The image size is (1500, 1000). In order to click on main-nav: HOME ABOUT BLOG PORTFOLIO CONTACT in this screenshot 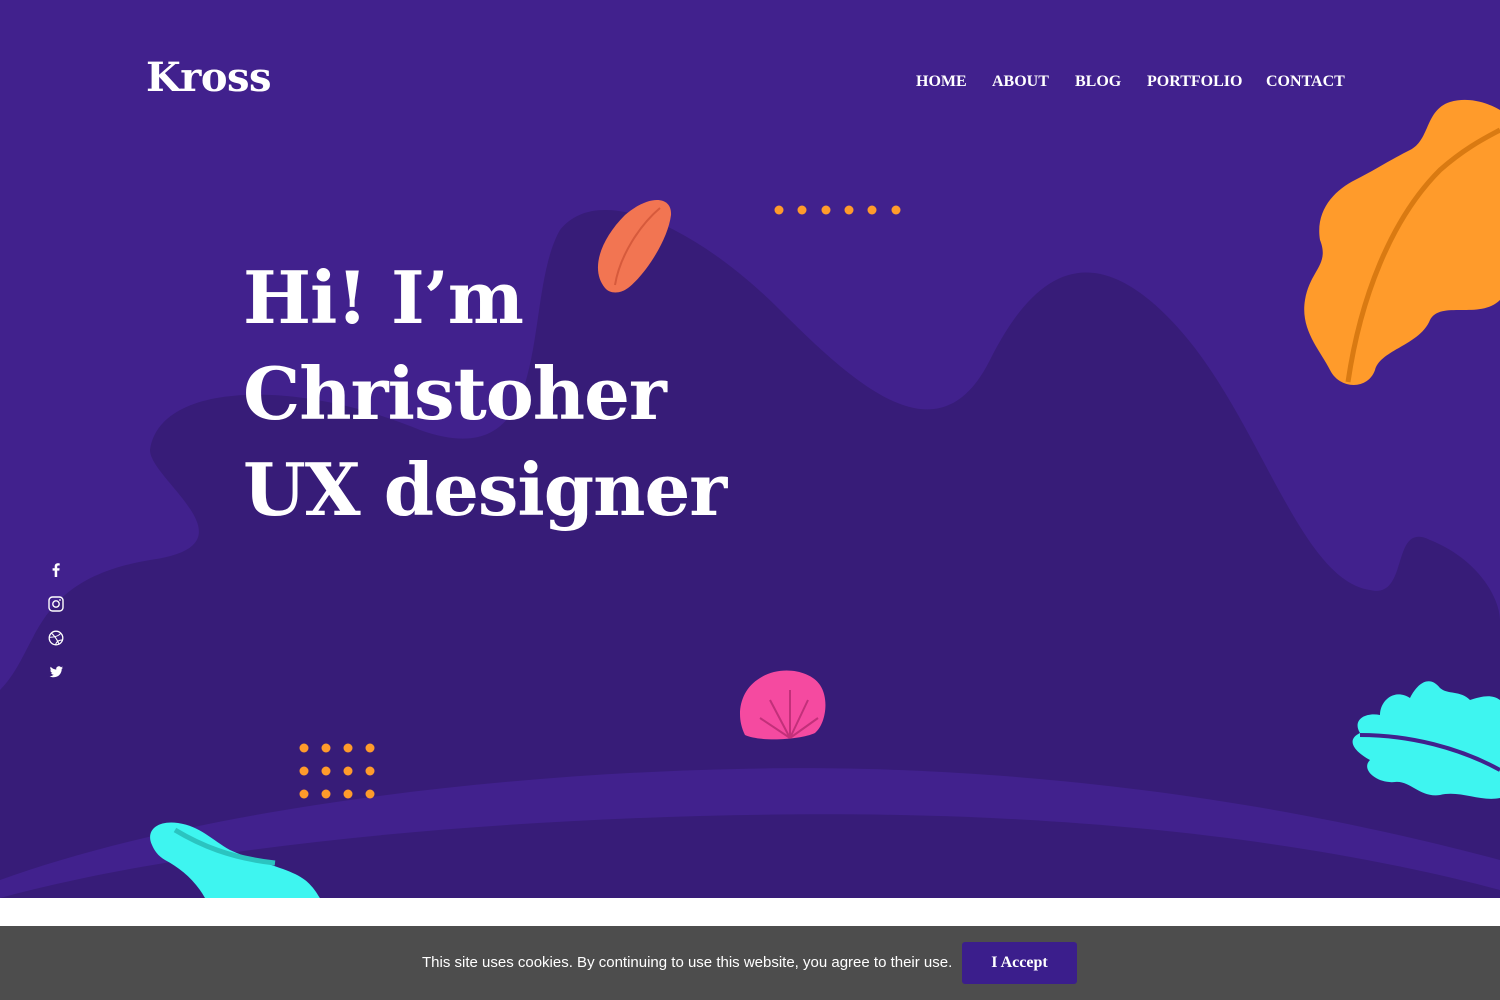, I will do `click(750, 82)`.